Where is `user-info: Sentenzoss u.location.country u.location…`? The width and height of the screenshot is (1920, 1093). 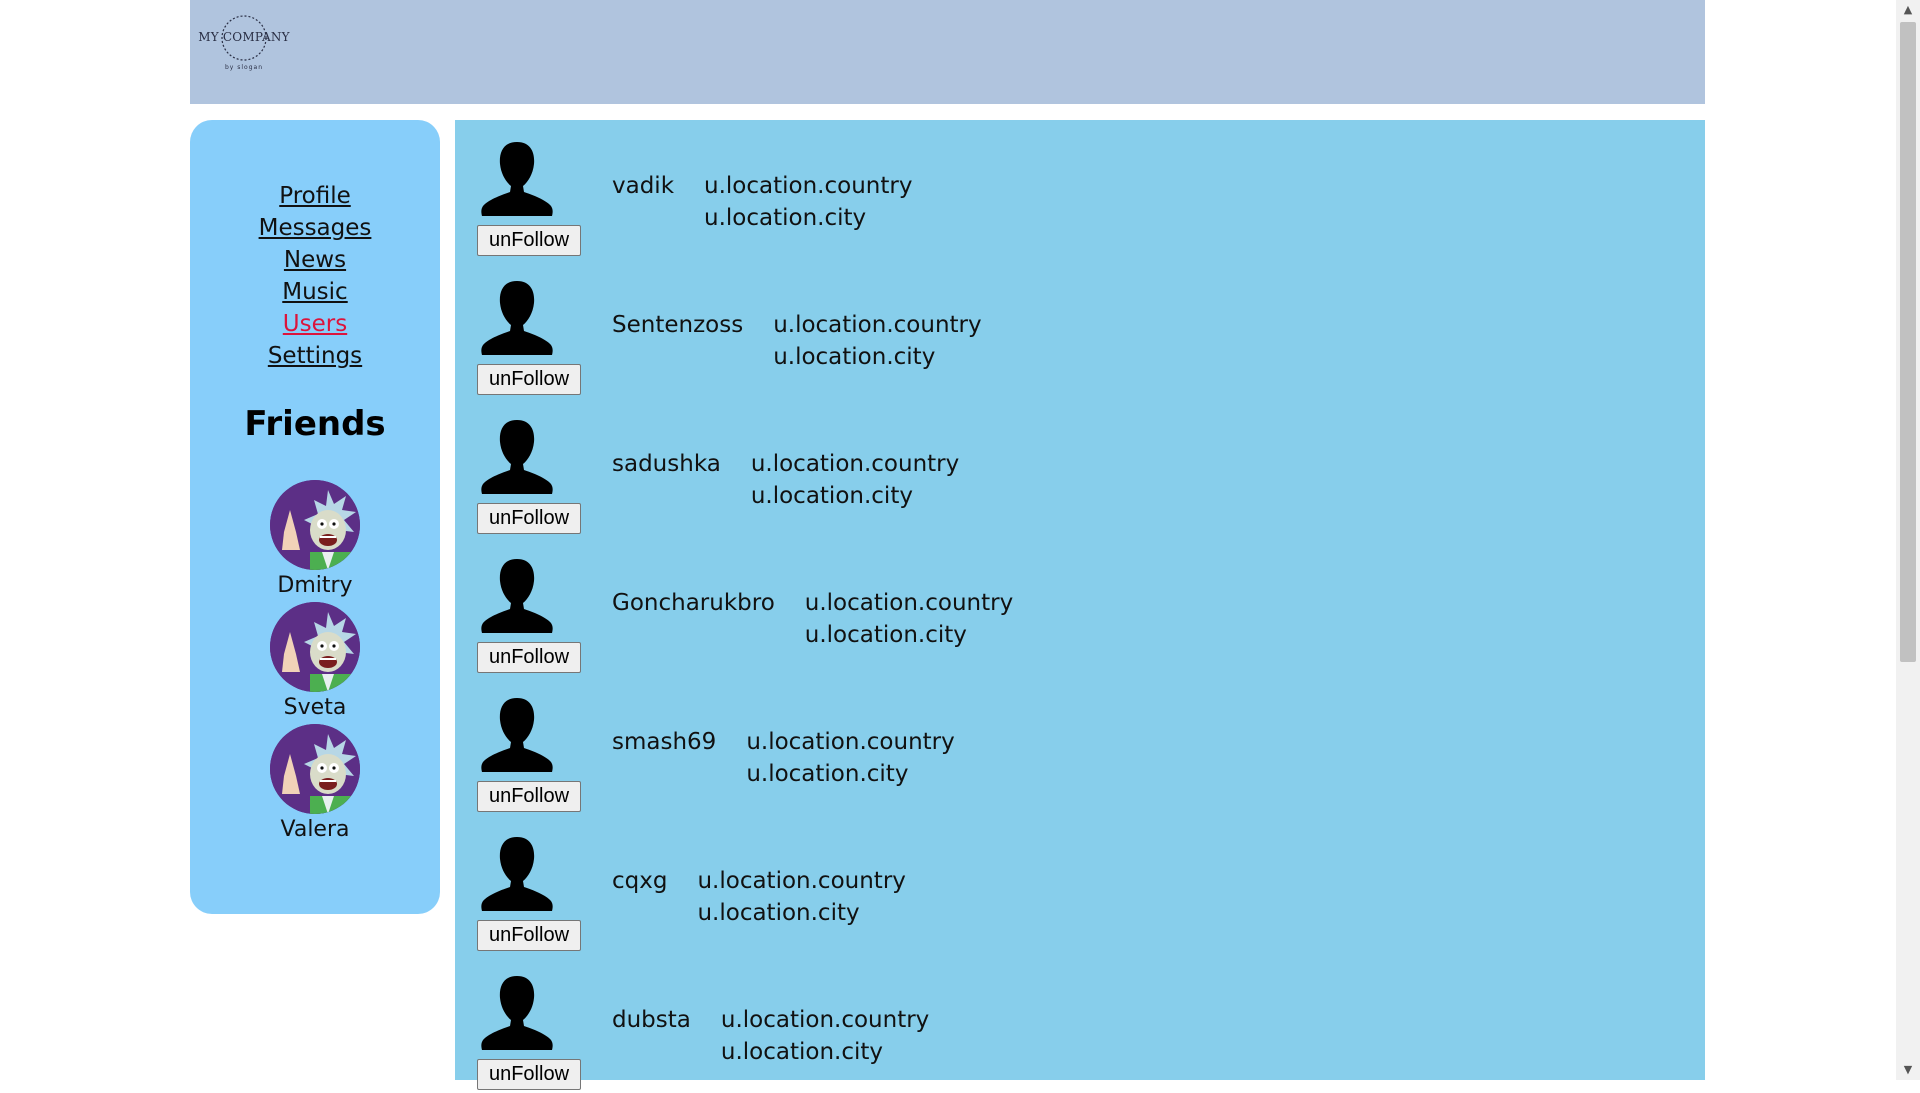 user-info: Sentenzoss u.location.country u.location… is located at coordinates (797, 341).